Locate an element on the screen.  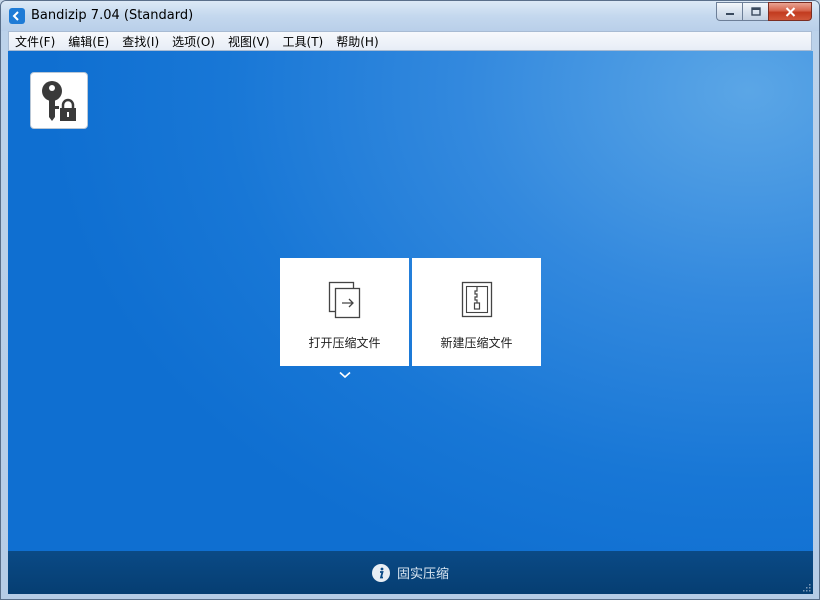
open-archive-label: 打开压缩文件 is located at coordinates (344, 343).